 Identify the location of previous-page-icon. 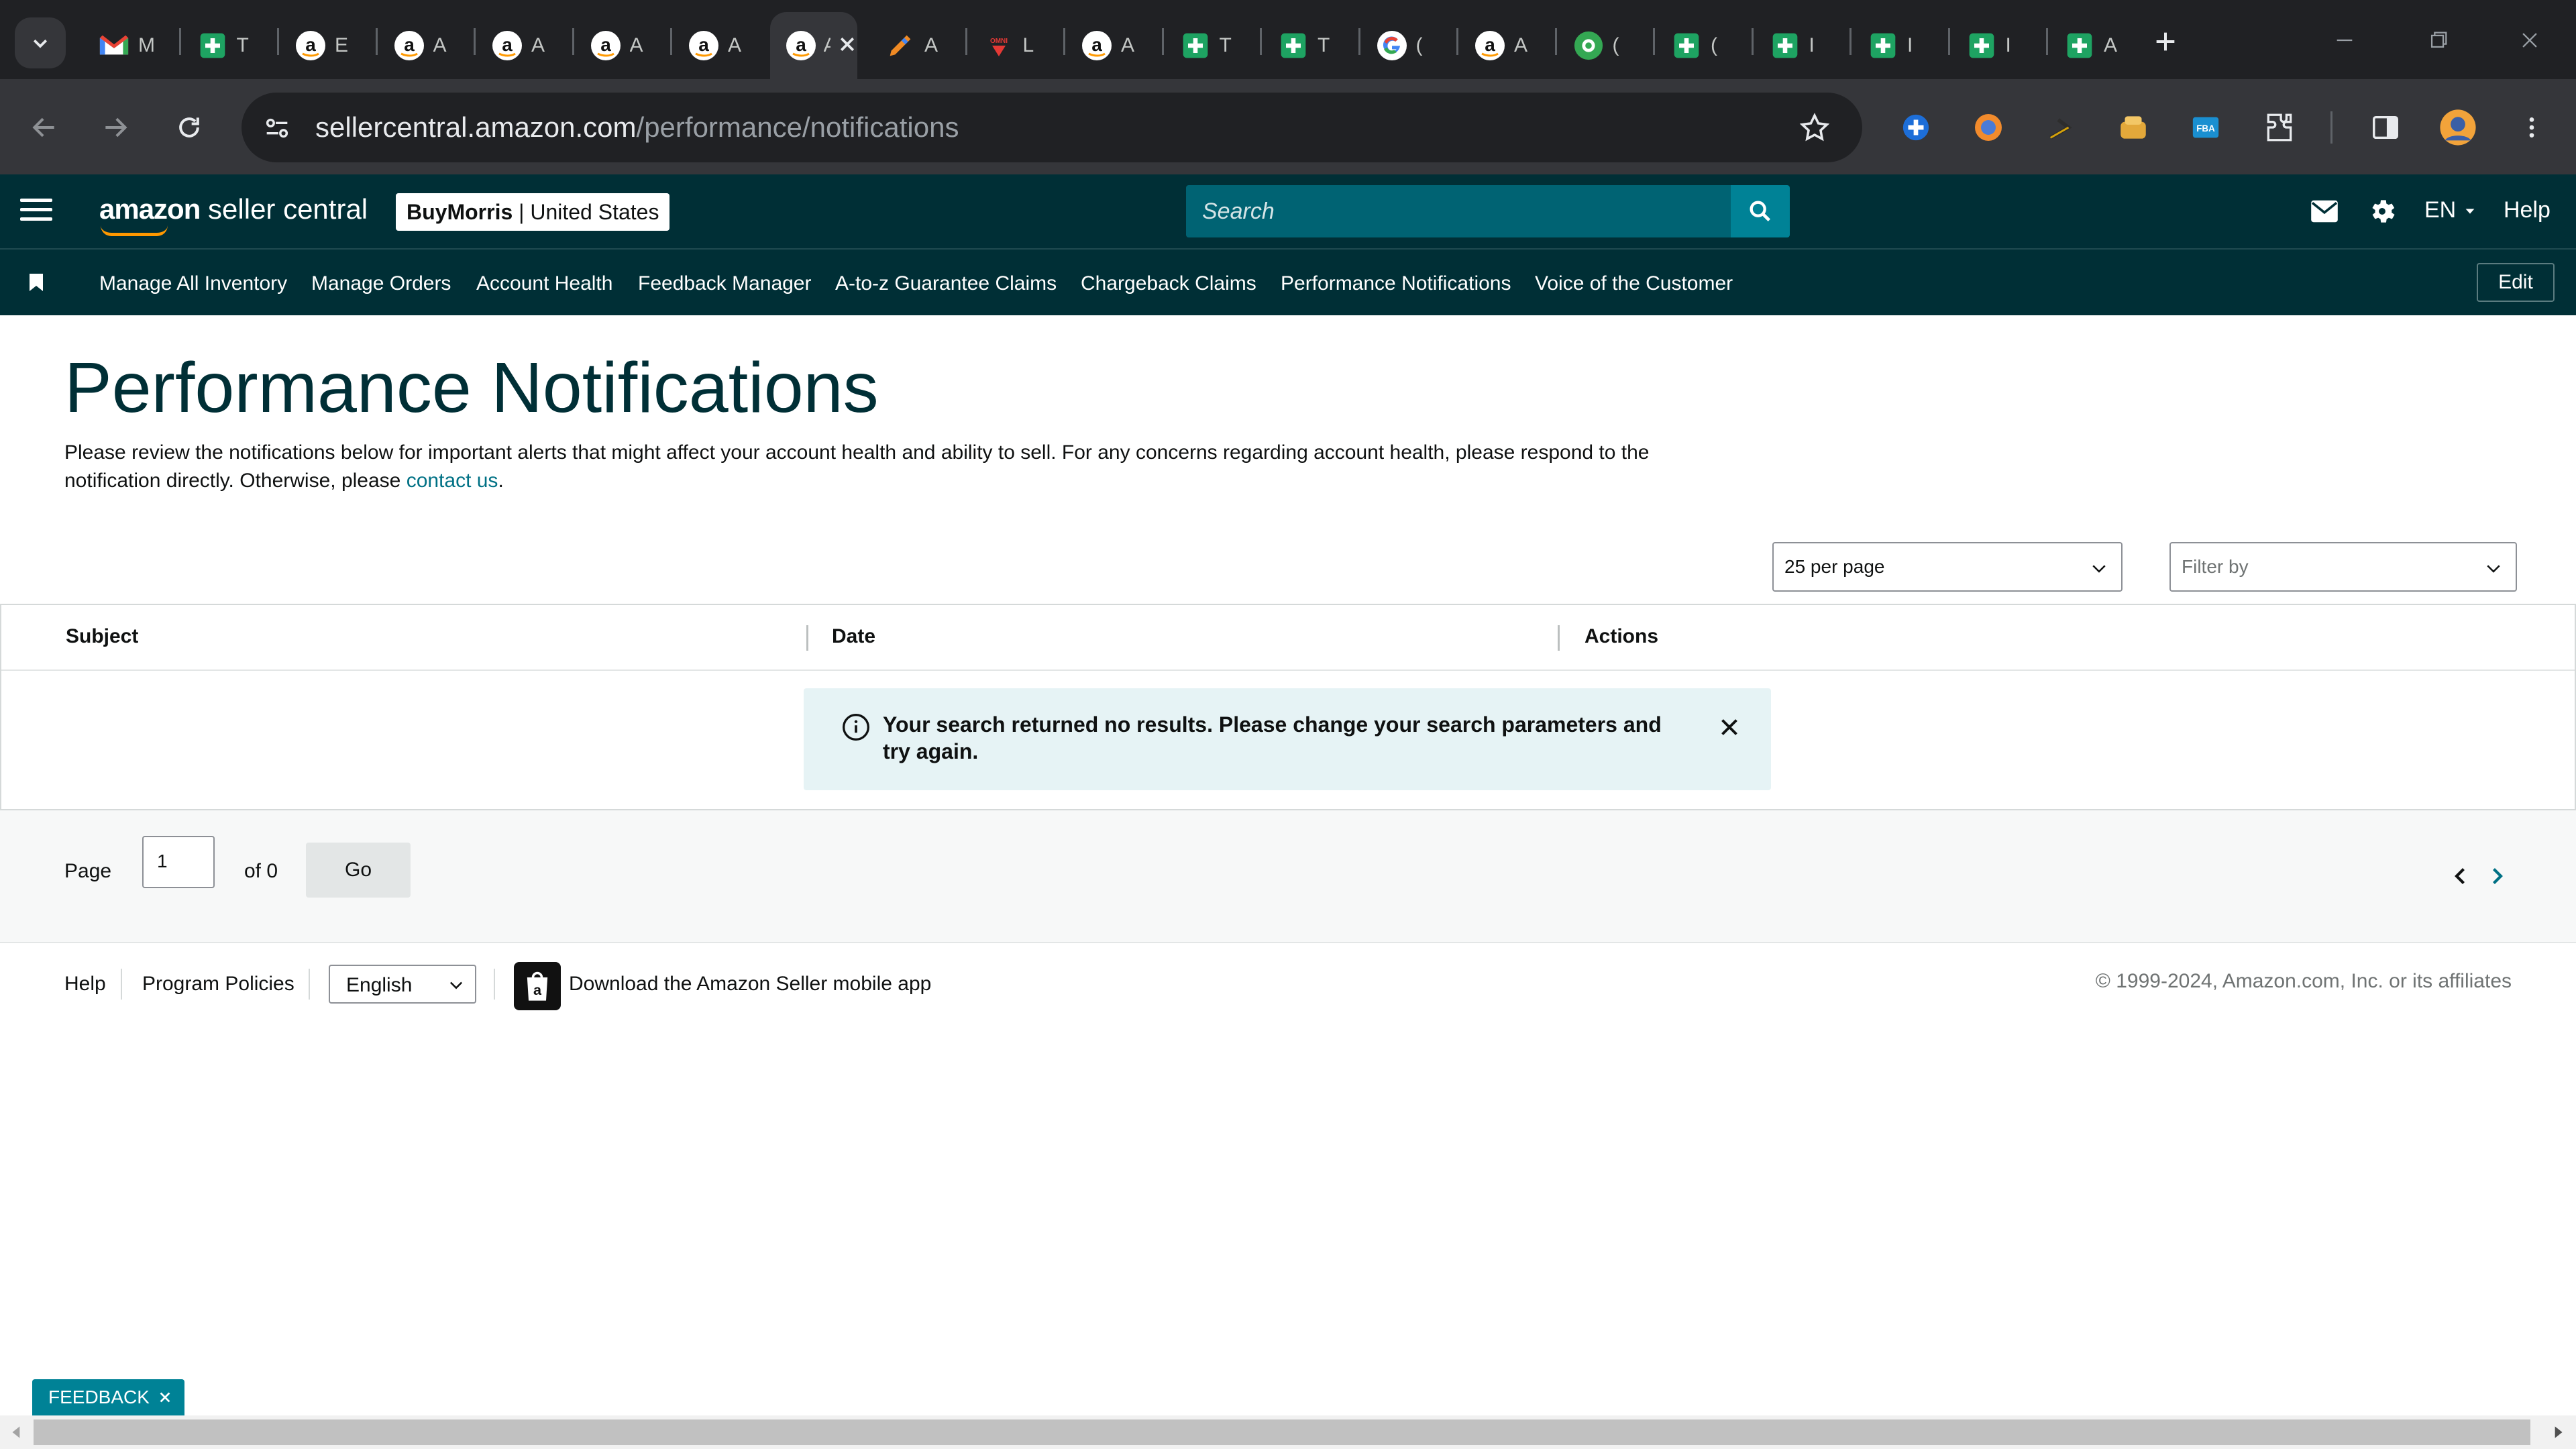
(2461, 876).